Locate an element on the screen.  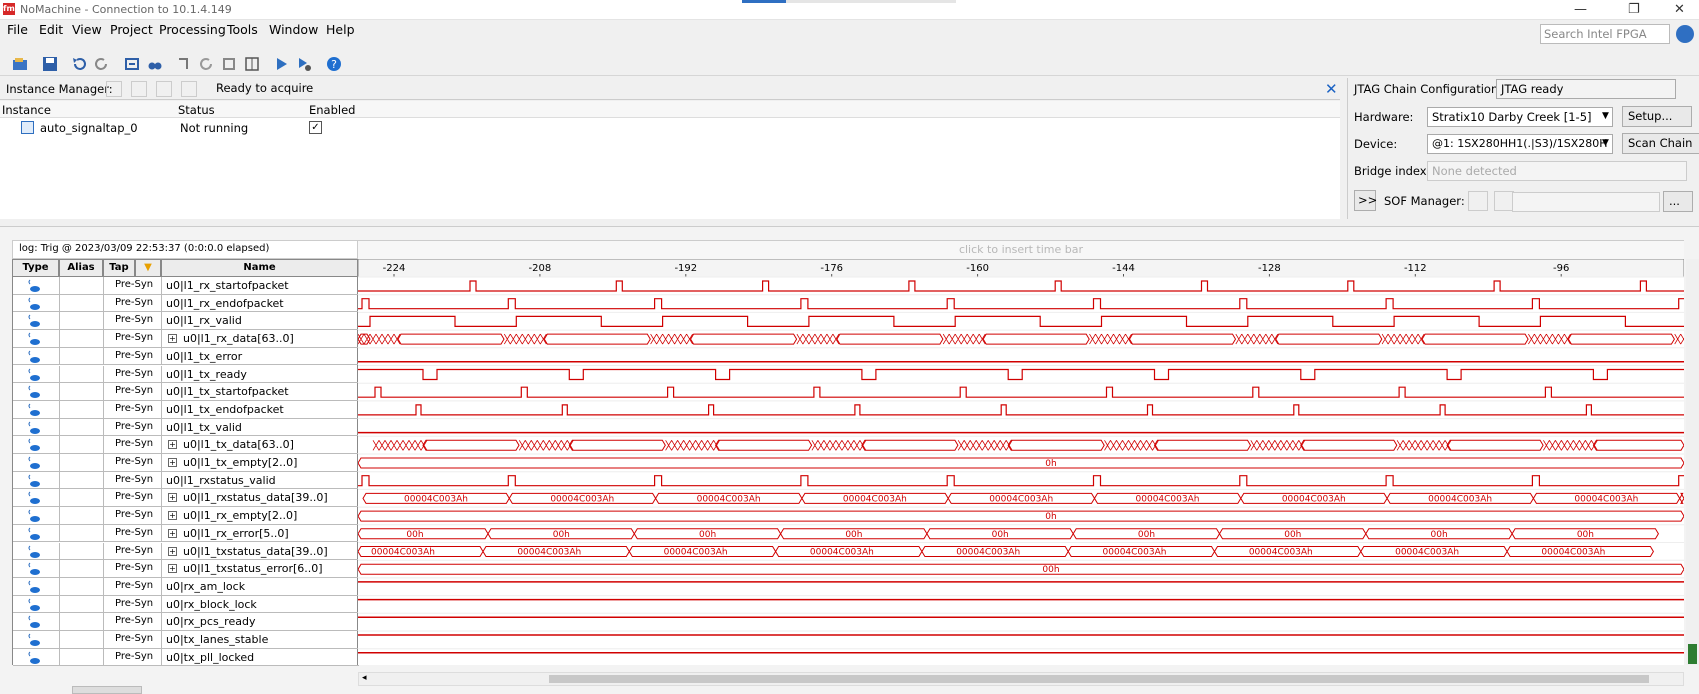
redo-icon is located at coordinates (102, 64).